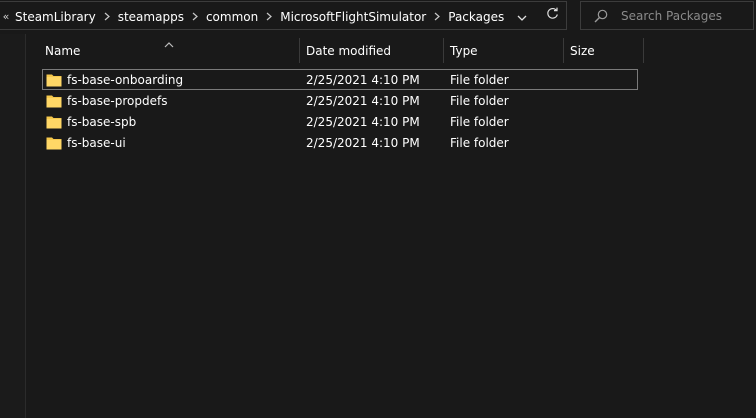 The width and height of the screenshot is (756, 418). Describe the element at coordinates (117, 100) in the screenshot. I see `file-name: fs-base-propdefs` at that location.